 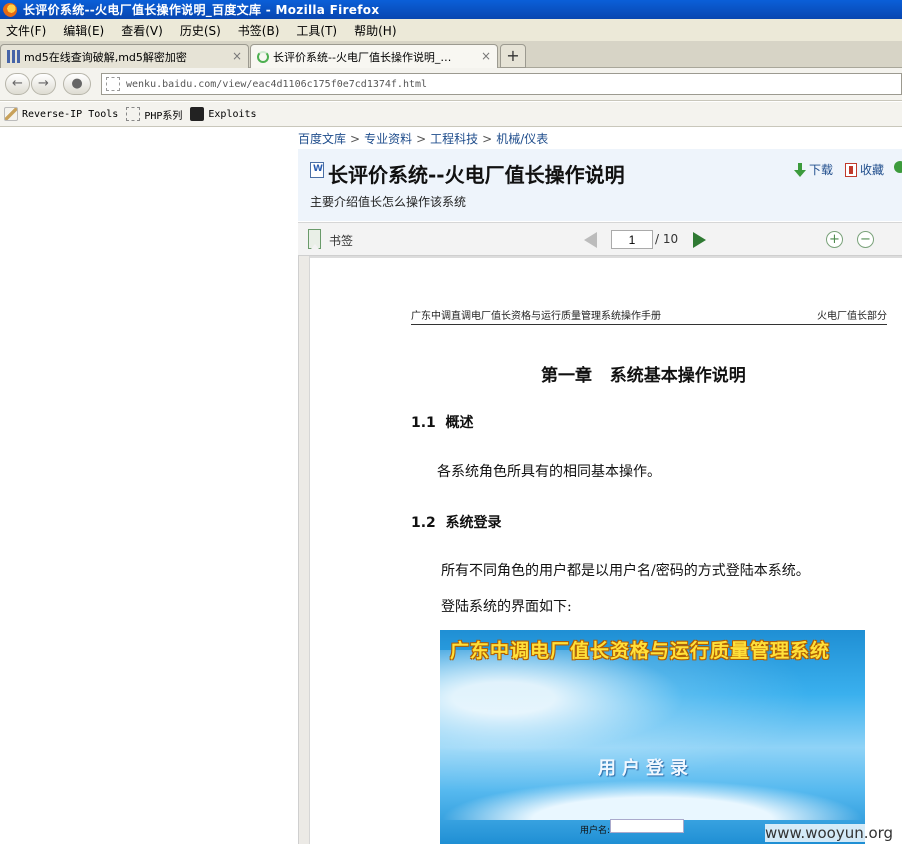 What do you see at coordinates (829, 833) in the screenshot?
I see `watermark: www.wooyun.org` at bounding box center [829, 833].